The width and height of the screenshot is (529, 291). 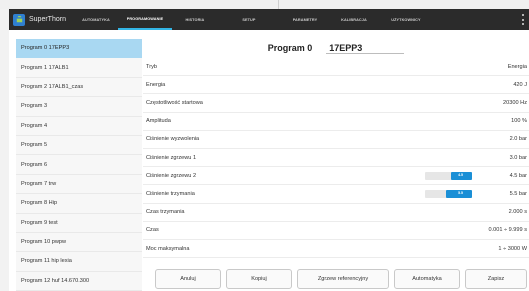 I want to click on cancel-button: Anuluj, so click(x=188, y=279).